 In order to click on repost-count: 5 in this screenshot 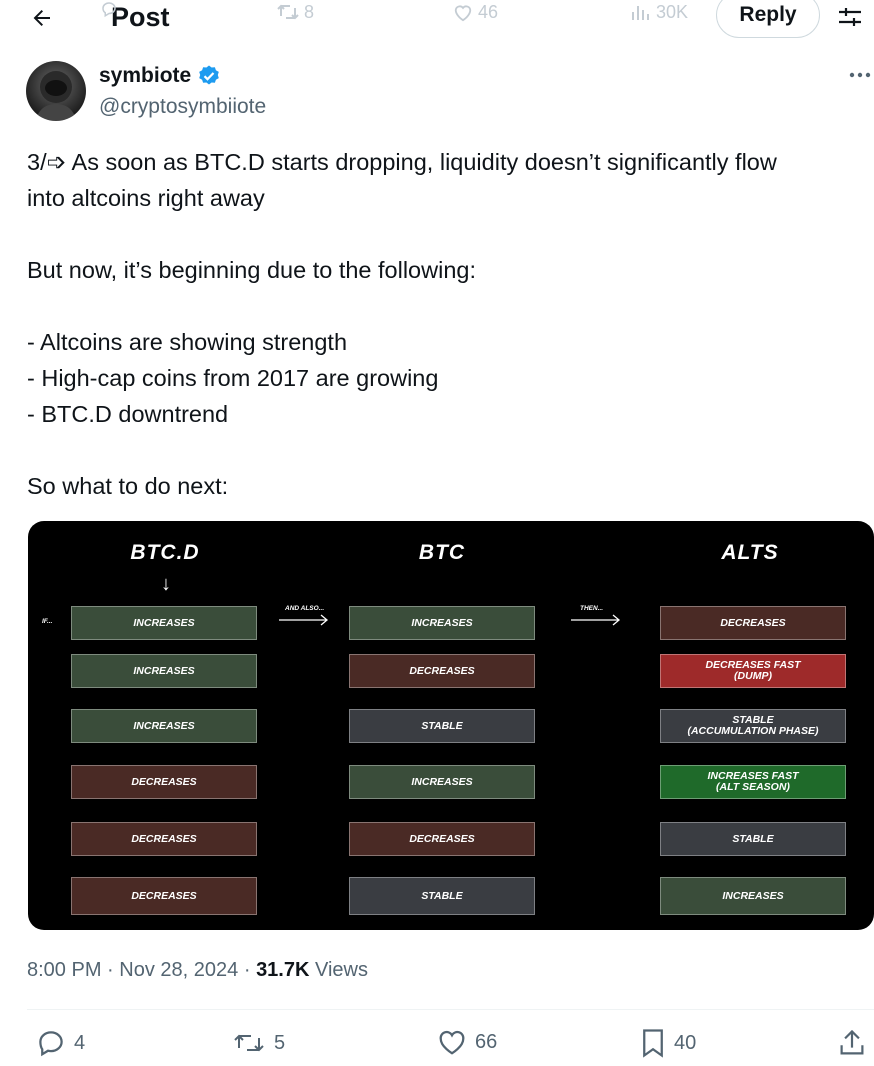, I will do `click(280, 1042)`.